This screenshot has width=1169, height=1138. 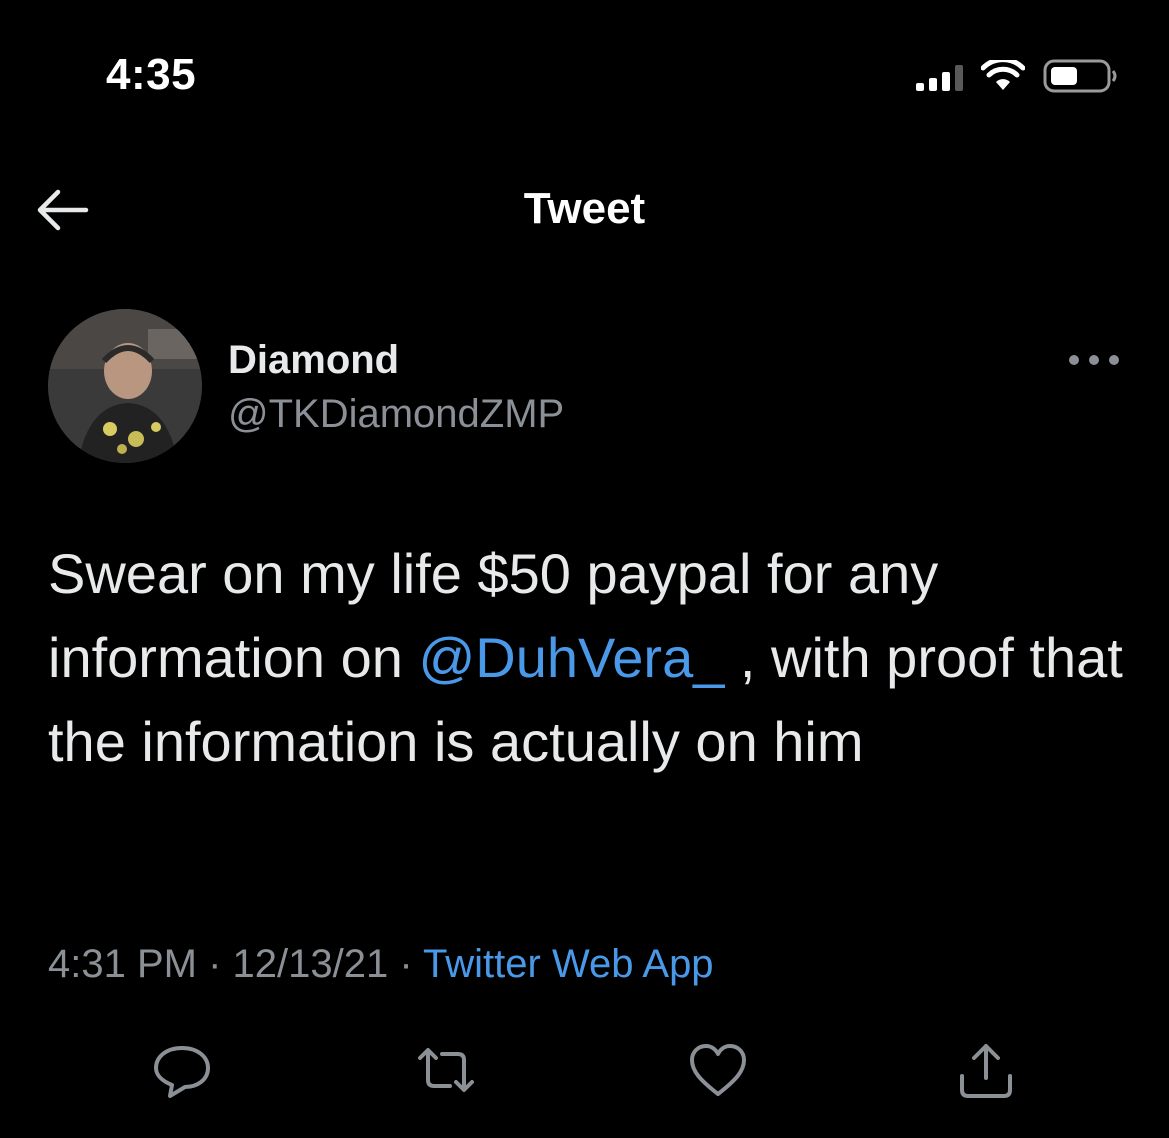 What do you see at coordinates (125, 386) in the screenshot?
I see `avatar` at bounding box center [125, 386].